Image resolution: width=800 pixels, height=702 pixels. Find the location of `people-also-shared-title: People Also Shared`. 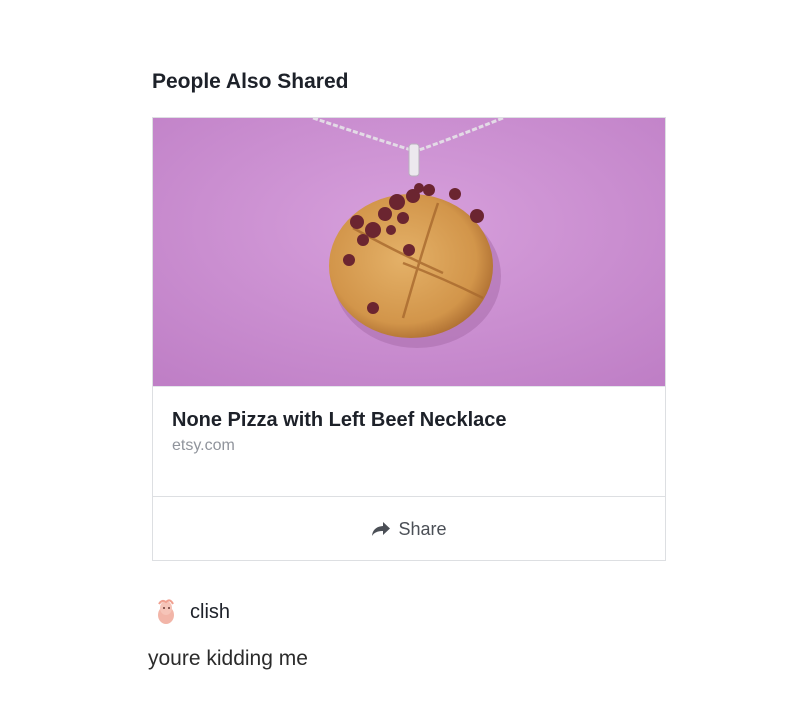

people-also-shared-title: People Also Shared is located at coordinates (250, 81).